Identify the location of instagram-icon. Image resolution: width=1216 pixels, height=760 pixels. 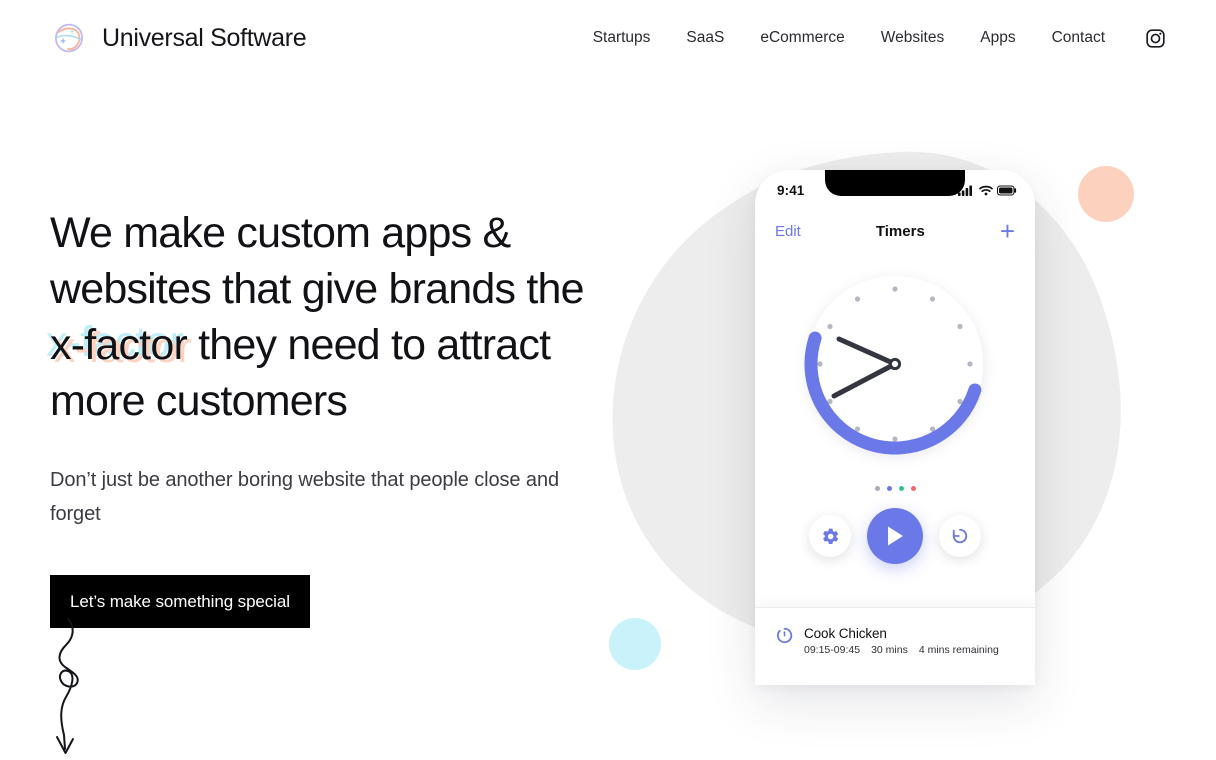
(1155, 38).